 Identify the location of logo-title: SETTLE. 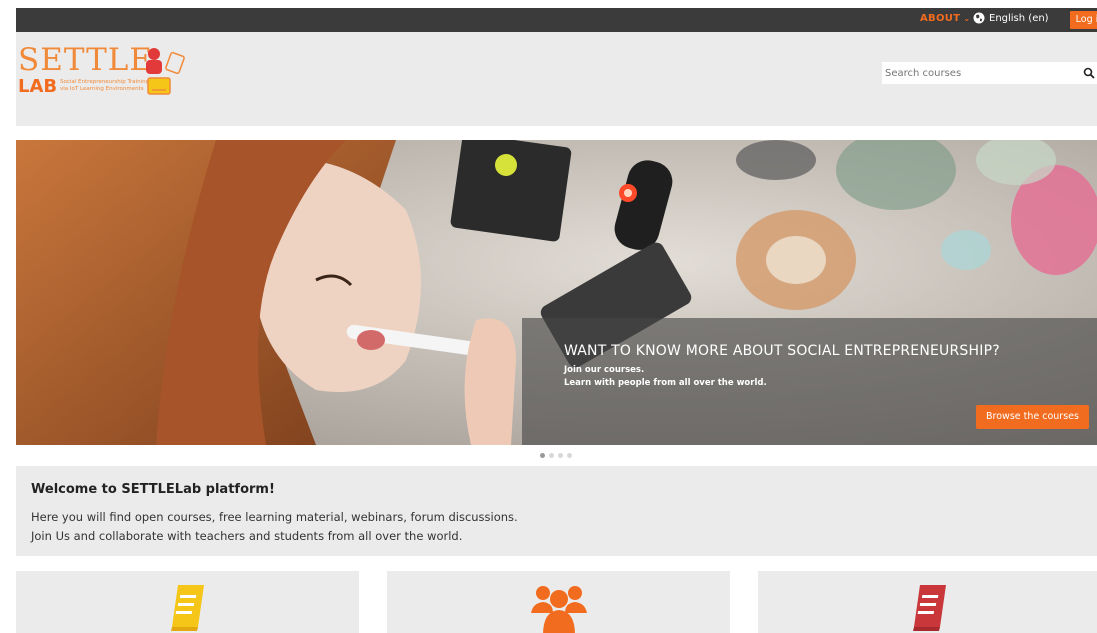
(86, 60).